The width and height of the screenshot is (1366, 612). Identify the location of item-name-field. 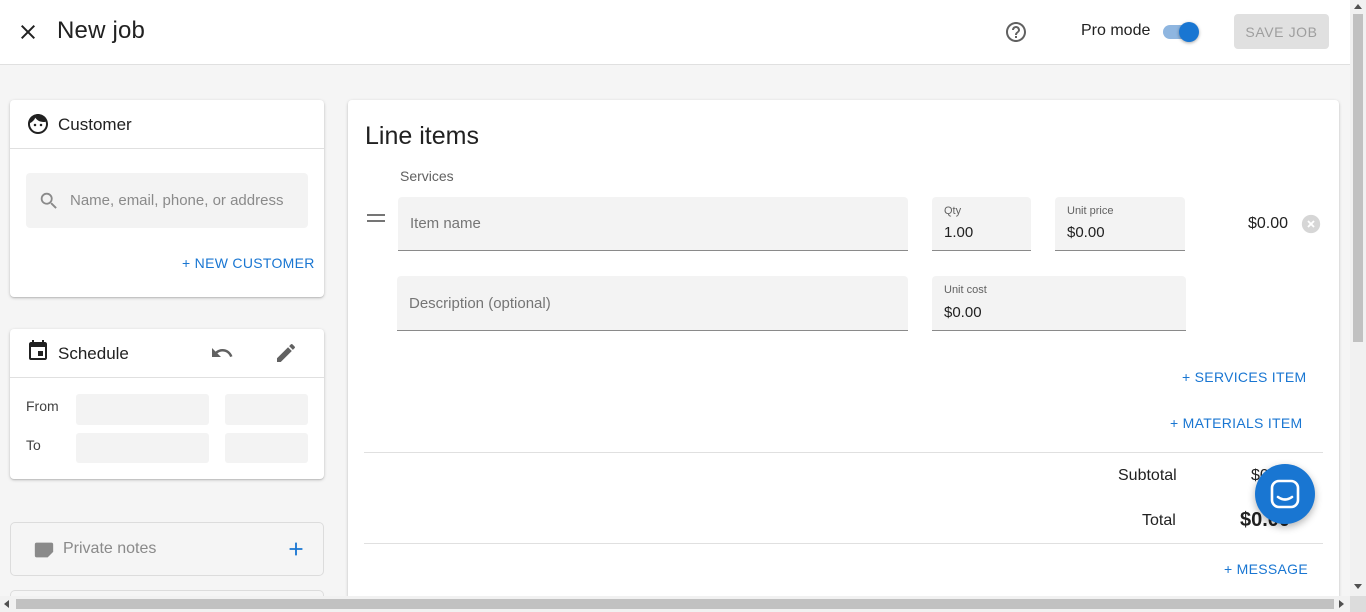
(653, 224).